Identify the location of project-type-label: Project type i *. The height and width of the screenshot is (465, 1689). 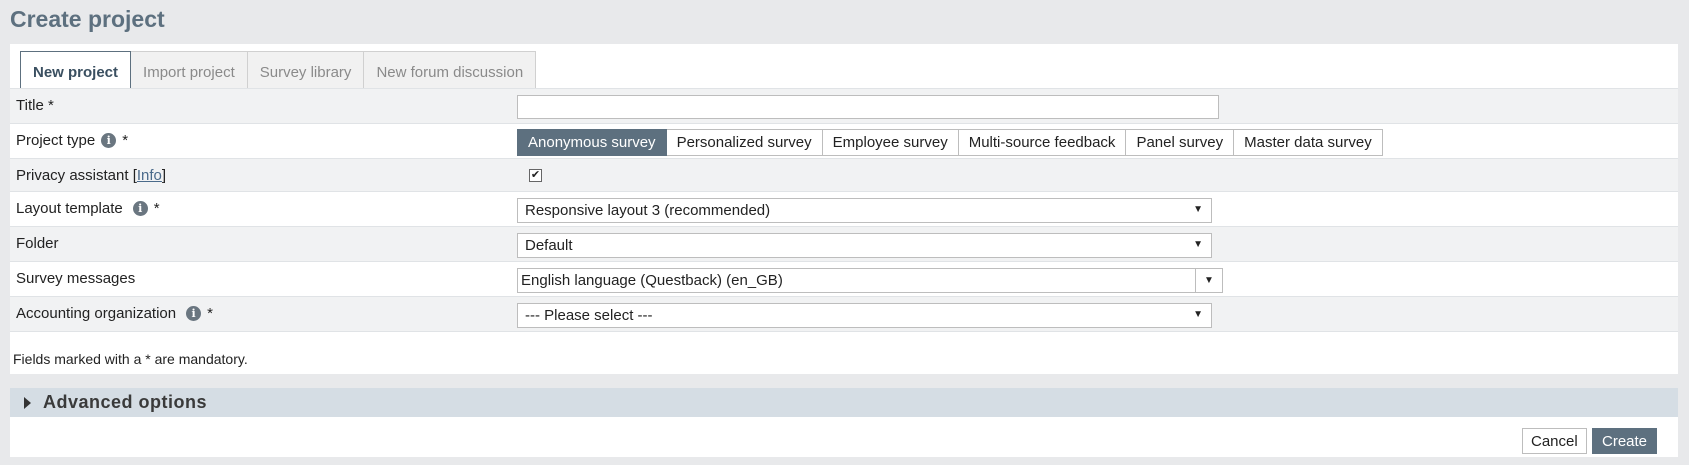
(72, 140).